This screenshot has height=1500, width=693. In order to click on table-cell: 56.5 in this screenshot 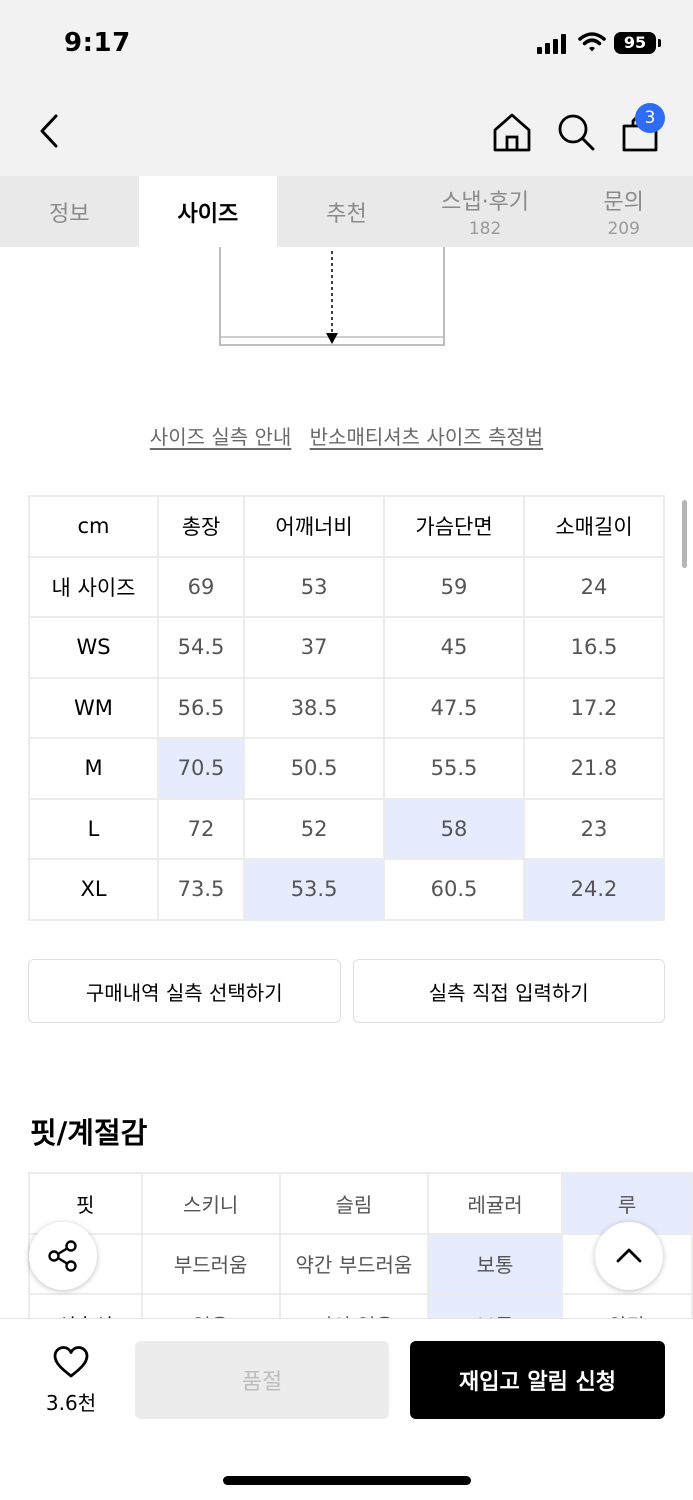, I will do `click(201, 707)`.